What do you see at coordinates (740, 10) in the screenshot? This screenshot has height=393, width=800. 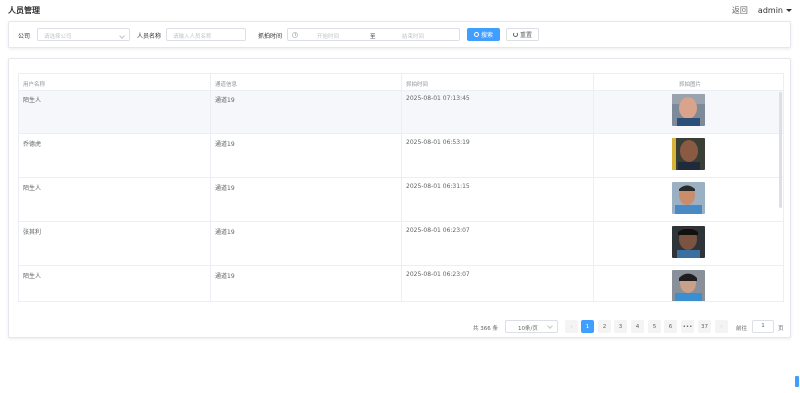 I see `back-link: 返回` at bounding box center [740, 10].